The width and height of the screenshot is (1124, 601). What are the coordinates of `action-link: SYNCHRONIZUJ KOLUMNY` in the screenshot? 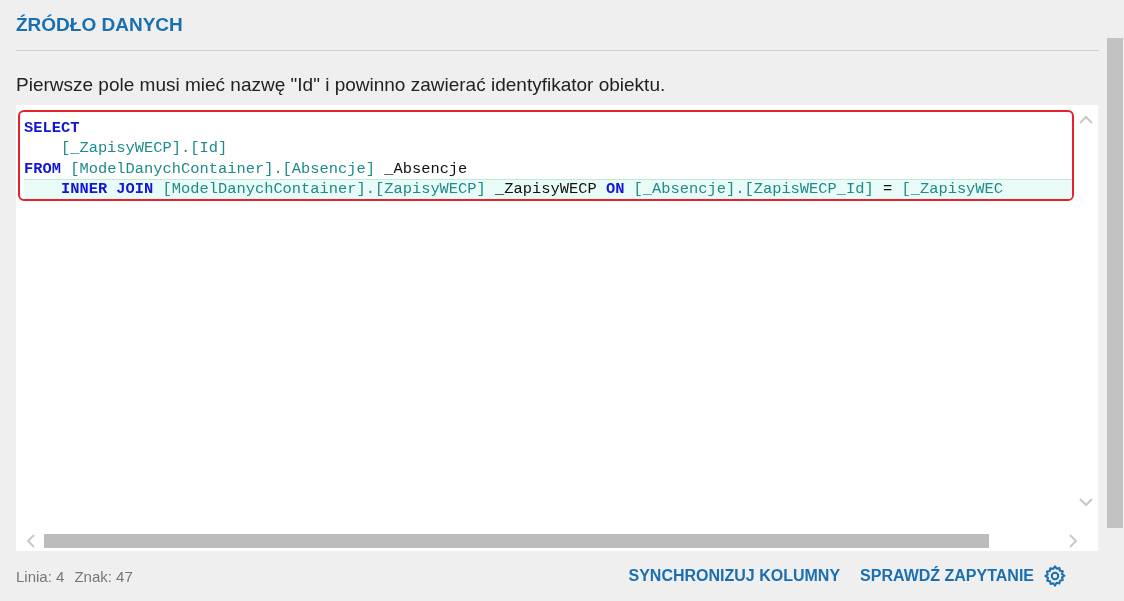 It's located at (734, 576).